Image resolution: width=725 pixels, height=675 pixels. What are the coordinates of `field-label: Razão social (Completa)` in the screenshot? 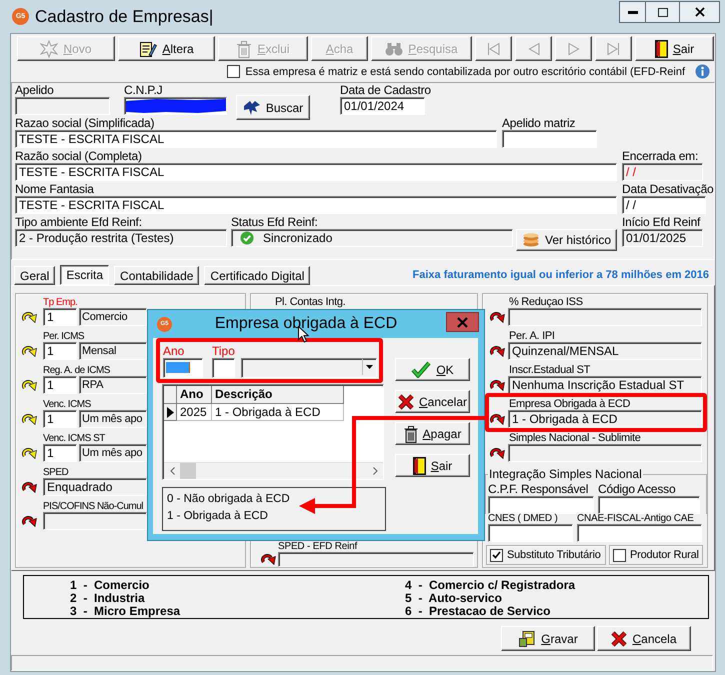 It's located at (78, 156).